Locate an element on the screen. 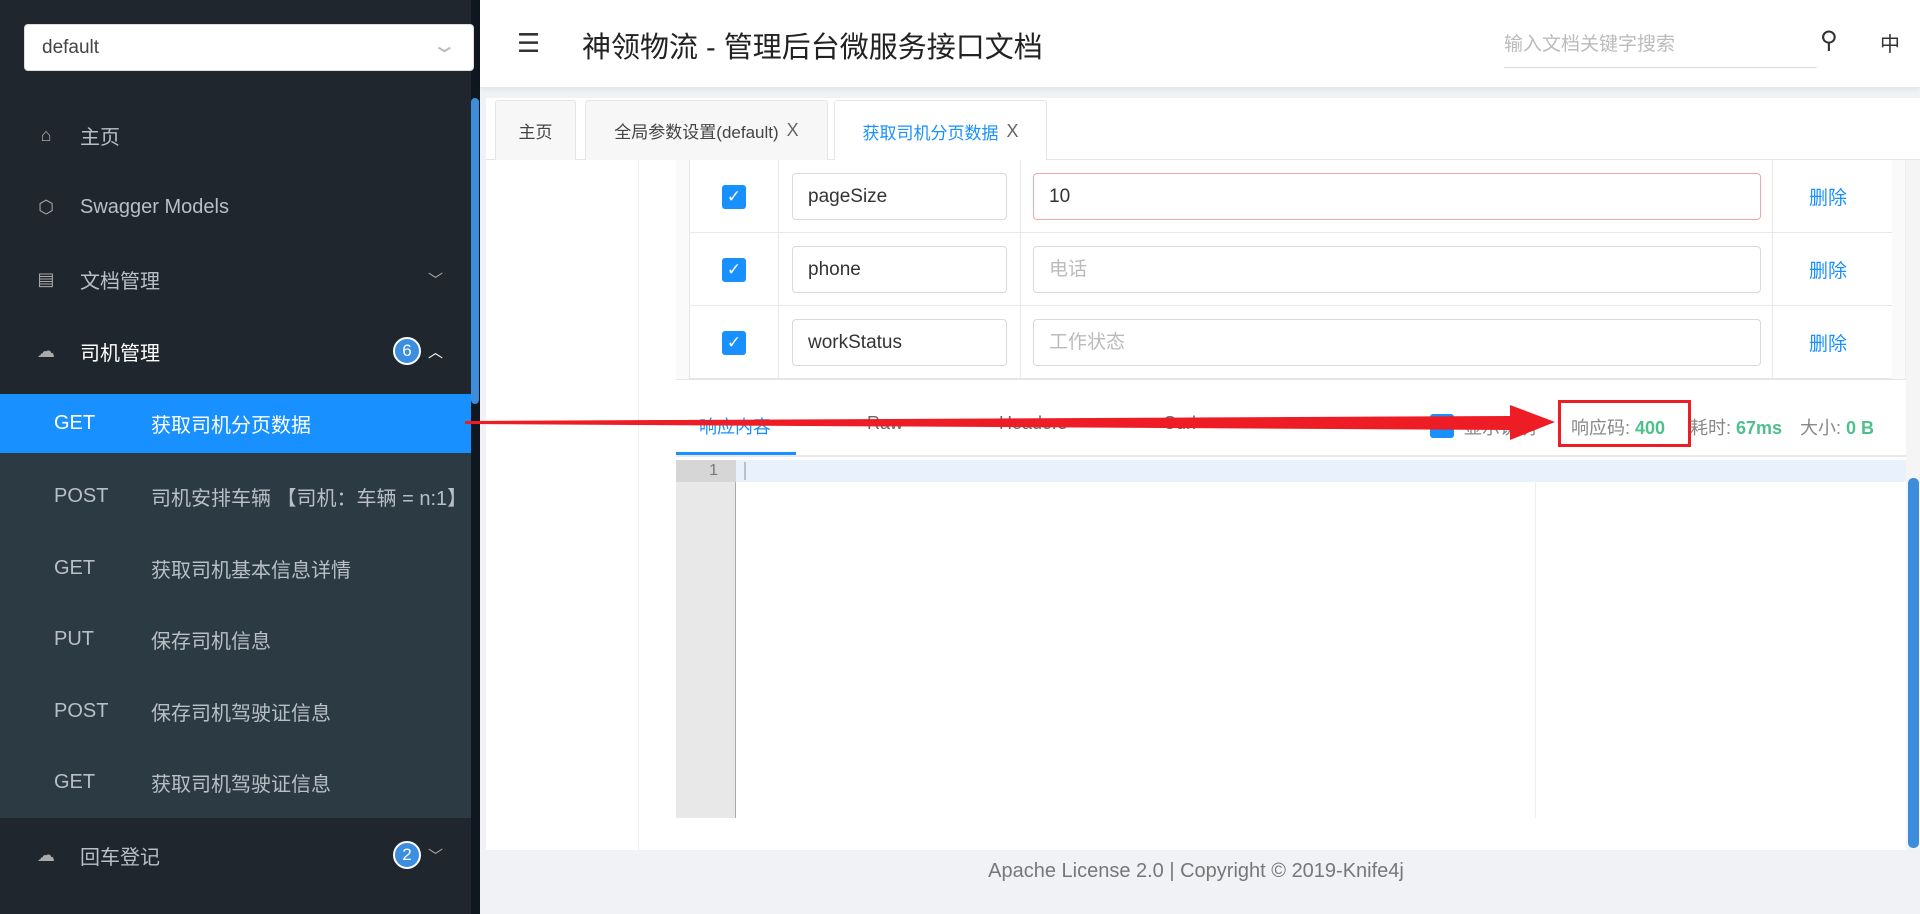 The width and height of the screenshot is (1920, 914). response-time-value: 67ms is located at coordinates (1759, 428).